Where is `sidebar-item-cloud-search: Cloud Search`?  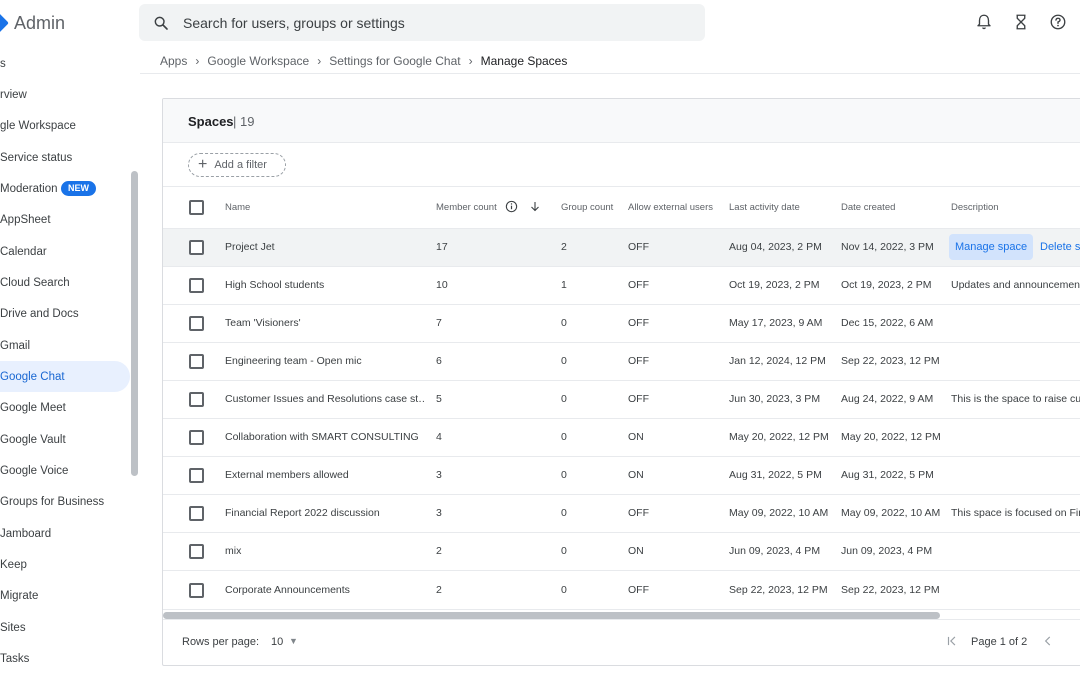 sidebar-item-cloud-search: Cloud Search is located at coordinates (65, 282).